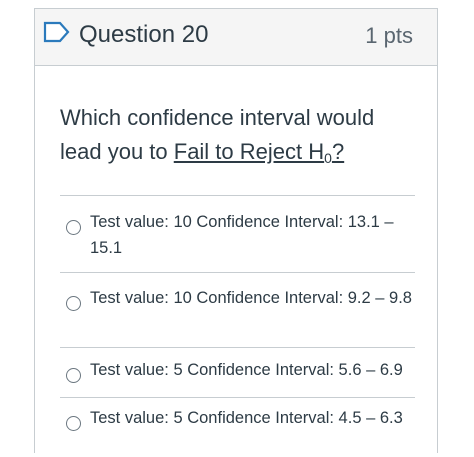  I want to click on fail-to-reject-phrase: Fail to Reject H0?, so click(259, 152).